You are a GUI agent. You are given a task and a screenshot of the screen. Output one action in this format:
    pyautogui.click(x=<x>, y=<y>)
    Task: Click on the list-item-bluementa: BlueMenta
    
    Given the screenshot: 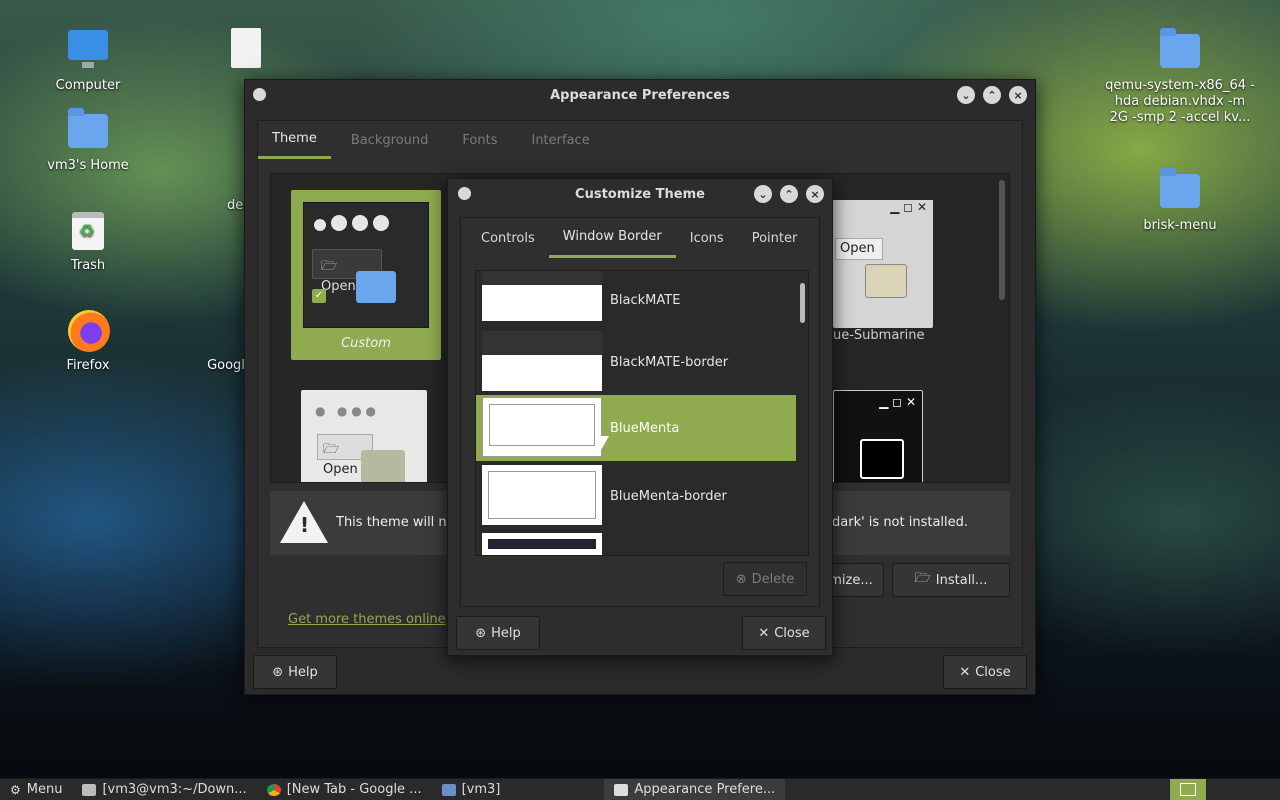 What is the action you would take?
    pyautogui.click(x=636, y=428)
    